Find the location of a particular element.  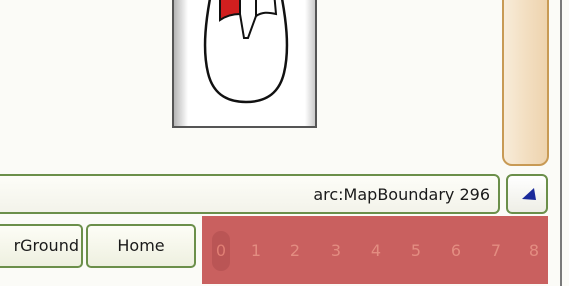

layer-8-button: 8 is located at coordinates (534, 250).